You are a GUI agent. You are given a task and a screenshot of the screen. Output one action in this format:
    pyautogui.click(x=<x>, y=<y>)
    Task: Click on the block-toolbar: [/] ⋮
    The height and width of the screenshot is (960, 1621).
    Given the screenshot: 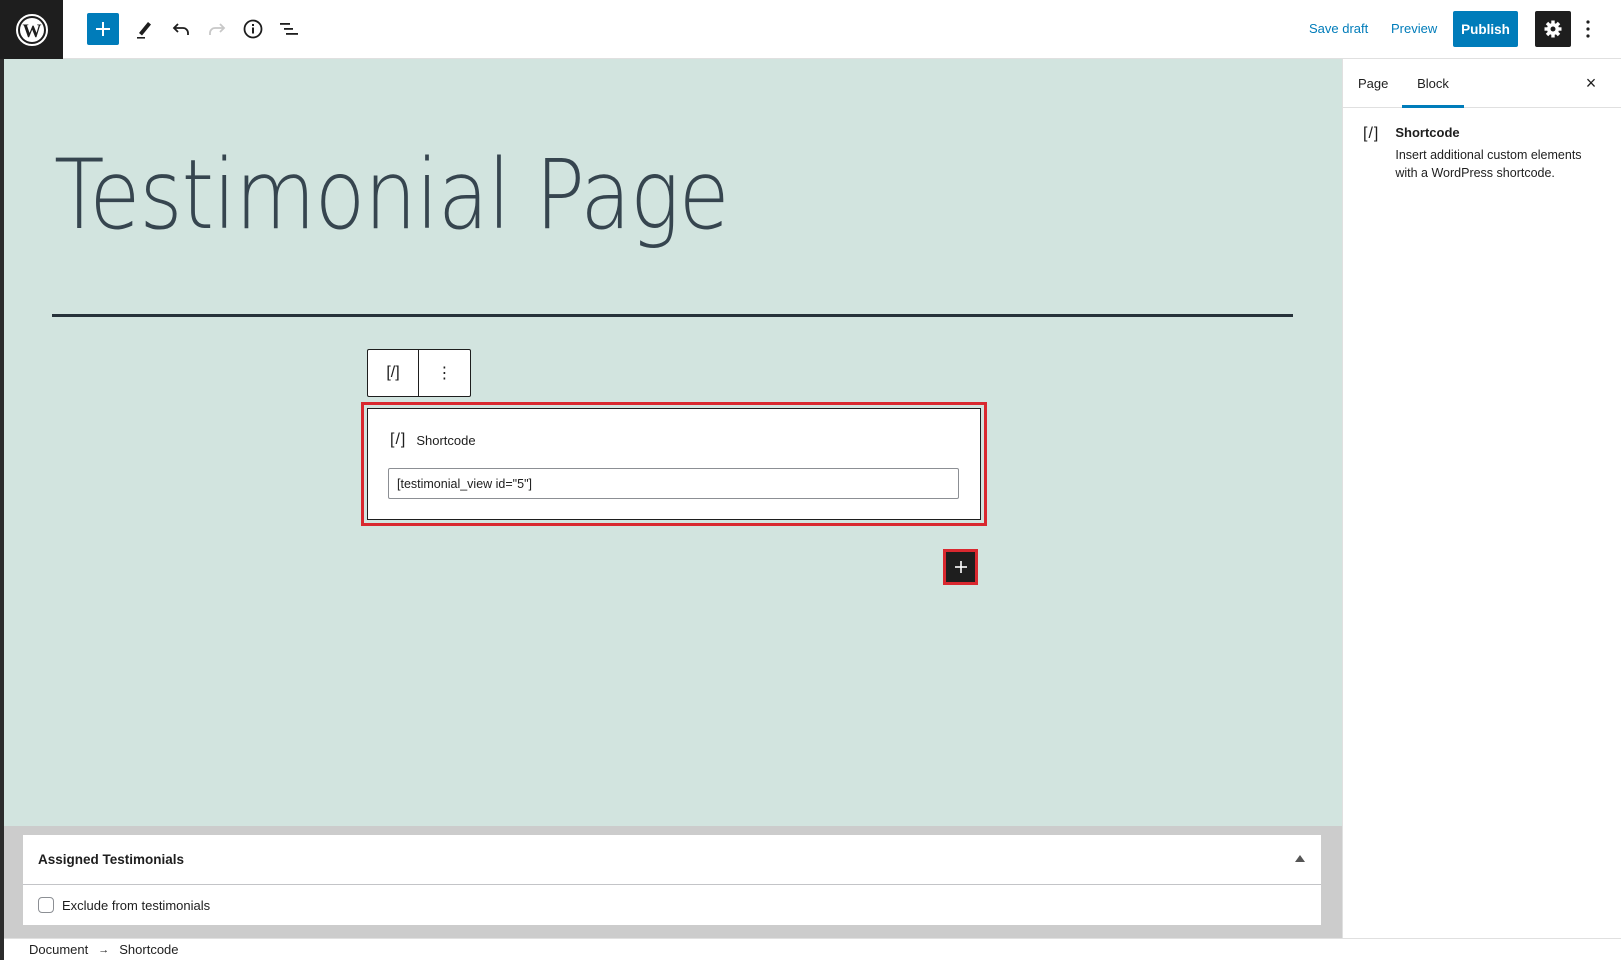 What is the action you would take?
    pyautogui.click(x=419, y=373)
    